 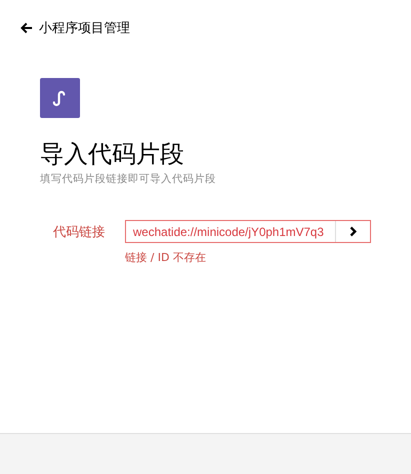 What do you see at coordinates (353, 231) in the screenshot?
I see `chevron-right-icon` at bounding box center [353, 231].